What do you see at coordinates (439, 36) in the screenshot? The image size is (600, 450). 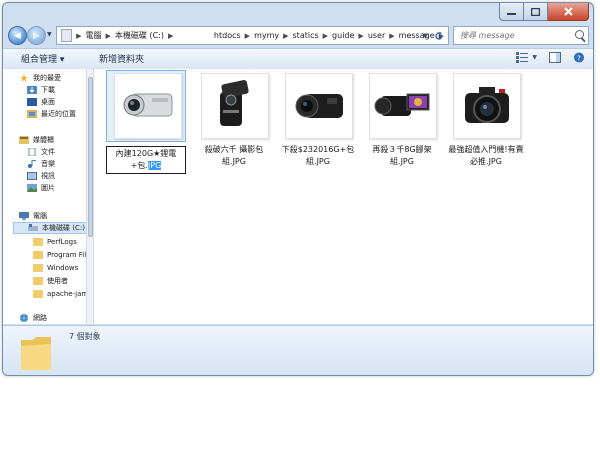 I see `refresh-icon` at bounding box center [439, 36].